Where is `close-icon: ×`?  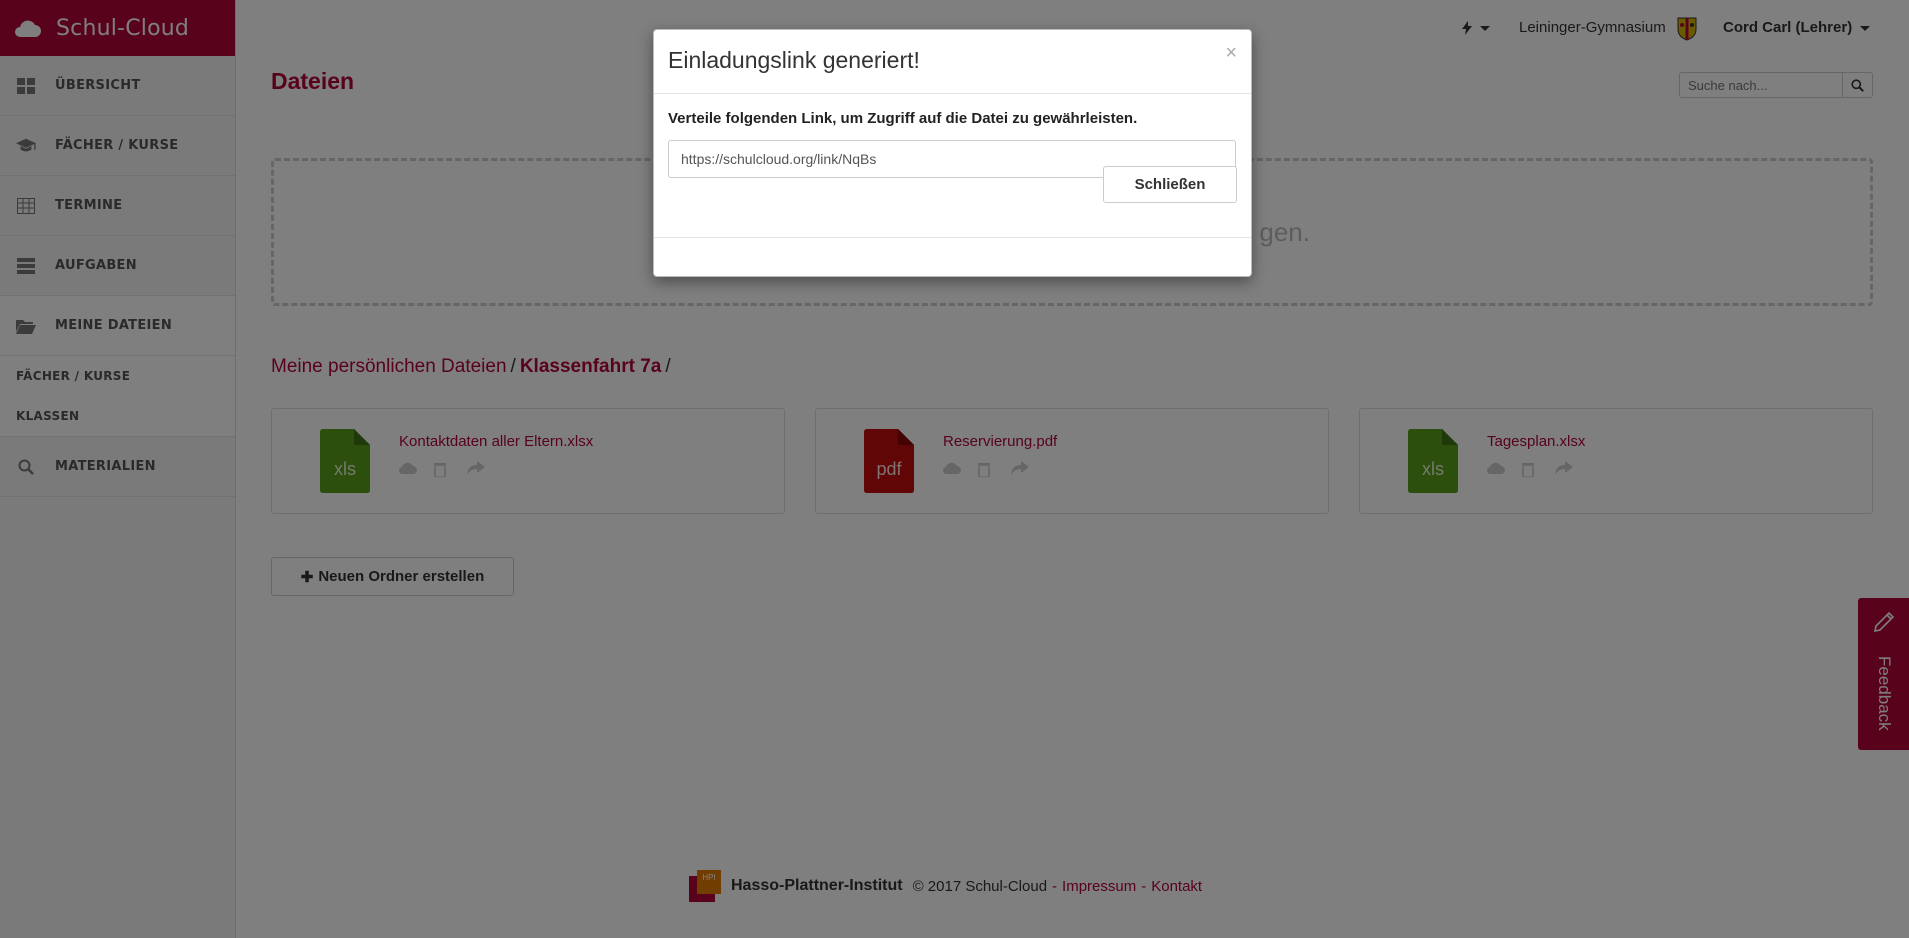
close-icon: × is located at coordinates (1231, 53).